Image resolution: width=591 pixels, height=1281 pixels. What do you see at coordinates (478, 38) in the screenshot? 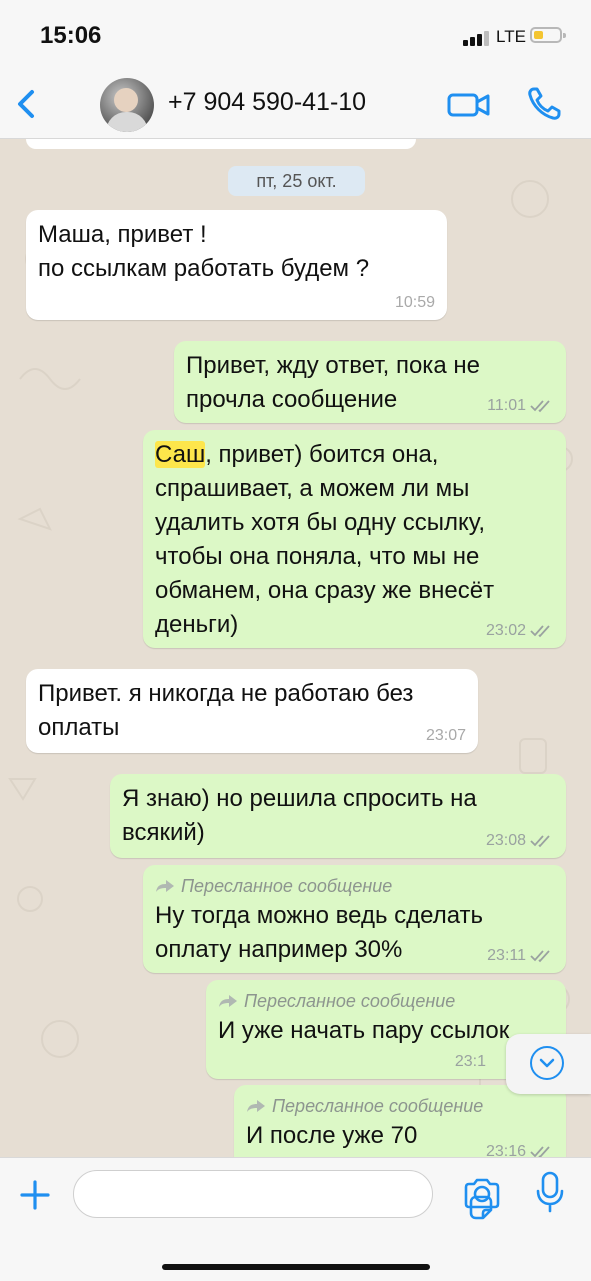
I see `signal-icon` at bounding box center [478, 38].